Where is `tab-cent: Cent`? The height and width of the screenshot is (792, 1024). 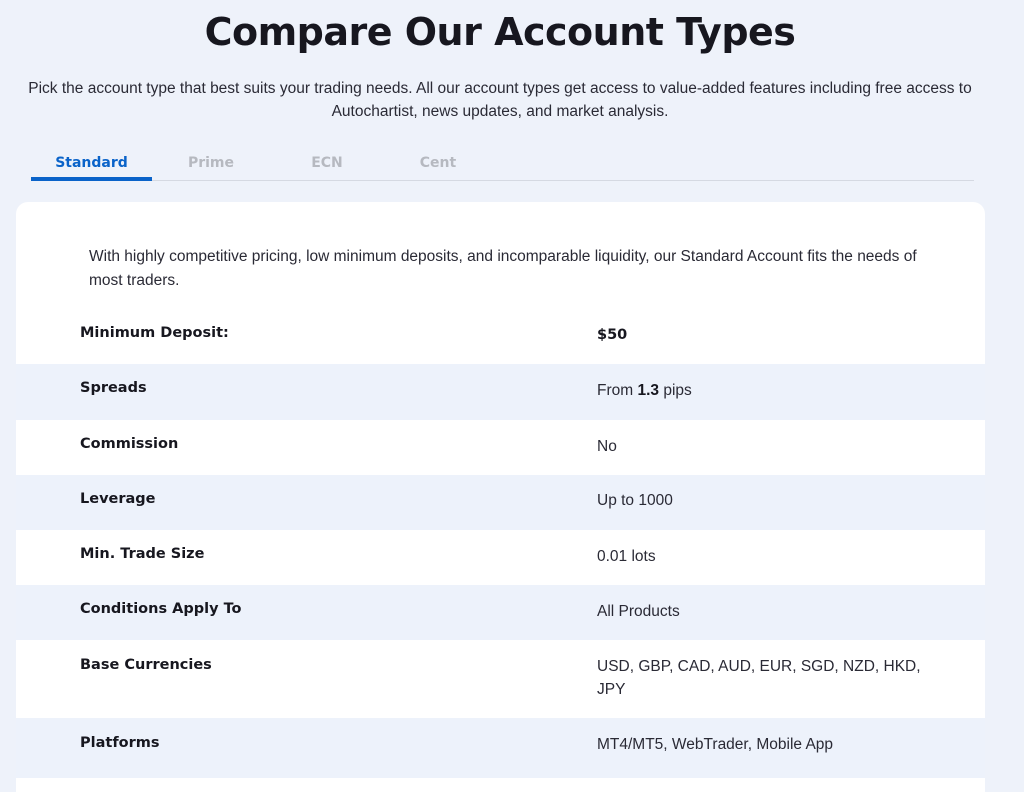
tab-cent: Cent is located at coordinates (438, 164).